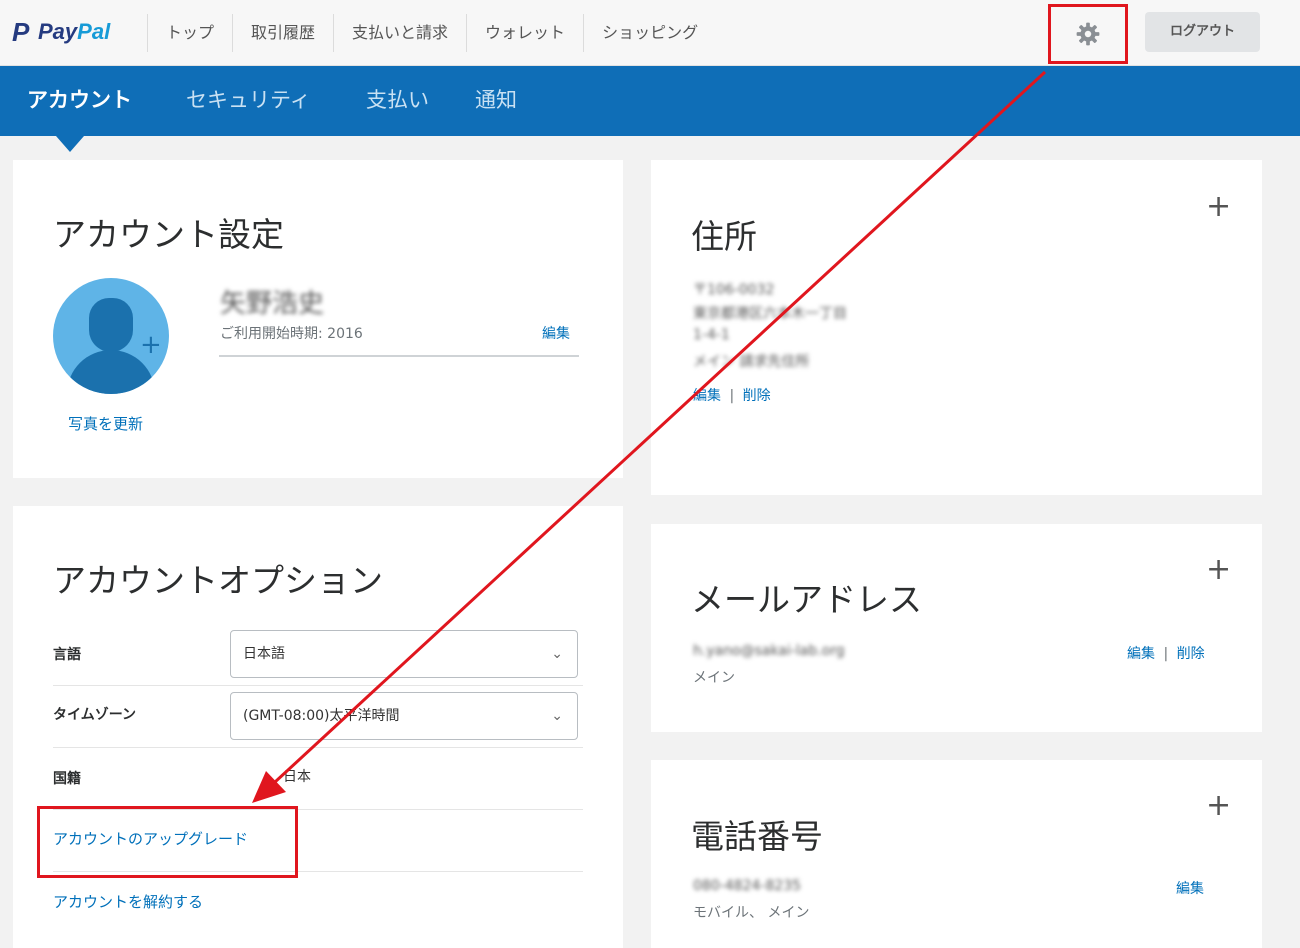 This screenshot has width=1300, height=948. Describe the element at coordinates (397, 101) in the screenshot. I see `tab-payments: 支払い` at that location.